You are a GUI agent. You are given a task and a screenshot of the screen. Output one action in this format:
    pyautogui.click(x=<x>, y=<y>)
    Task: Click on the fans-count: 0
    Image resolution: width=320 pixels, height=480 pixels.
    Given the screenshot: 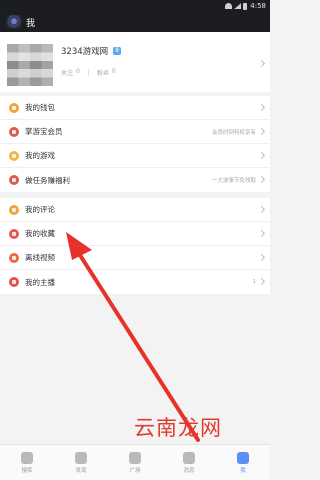 What is the action you would take?
    pyautogui.click(x=113, y=71)
    